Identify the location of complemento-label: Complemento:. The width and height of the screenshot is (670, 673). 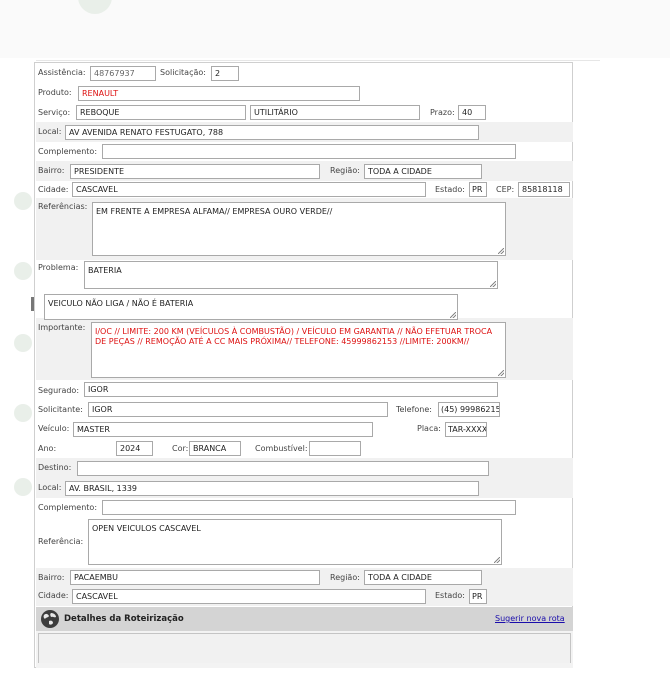
(68, 151).